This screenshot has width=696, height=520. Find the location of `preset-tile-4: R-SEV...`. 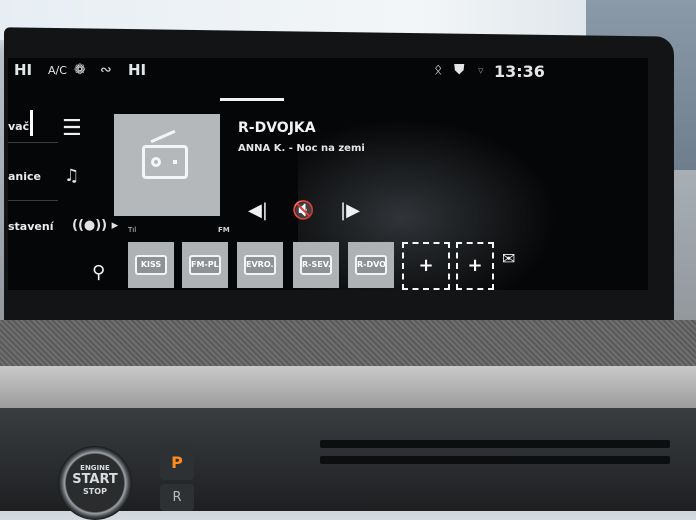

preset-tile-4: R-SEV... is located at coordinates (316, 265).